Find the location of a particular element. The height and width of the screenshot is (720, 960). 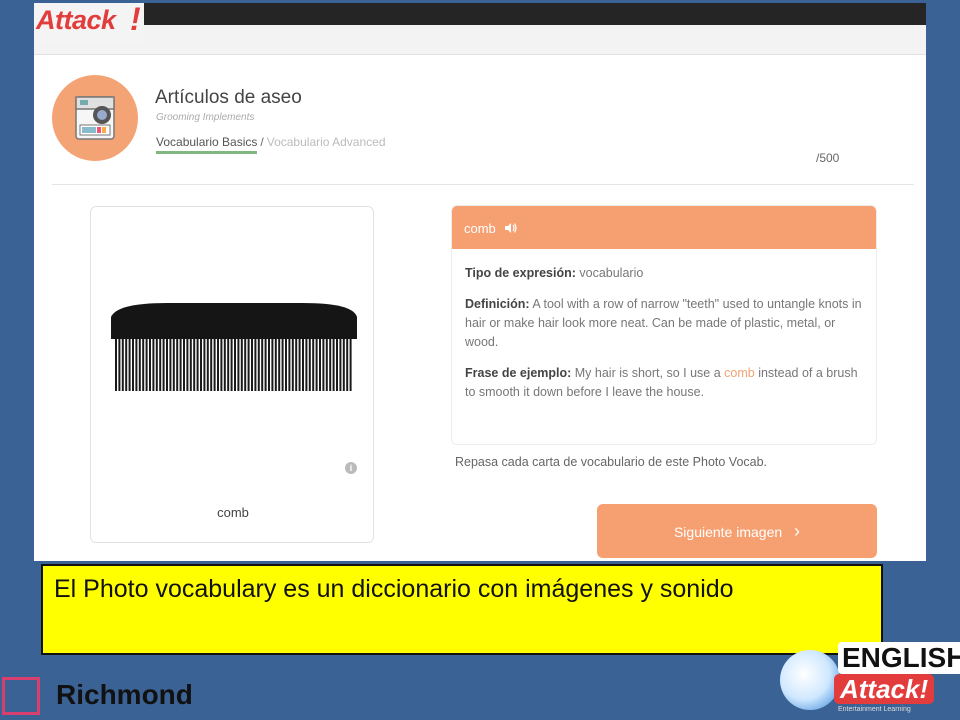

footer-logo-english: ENGLISH is located at coordinates (899, 658).